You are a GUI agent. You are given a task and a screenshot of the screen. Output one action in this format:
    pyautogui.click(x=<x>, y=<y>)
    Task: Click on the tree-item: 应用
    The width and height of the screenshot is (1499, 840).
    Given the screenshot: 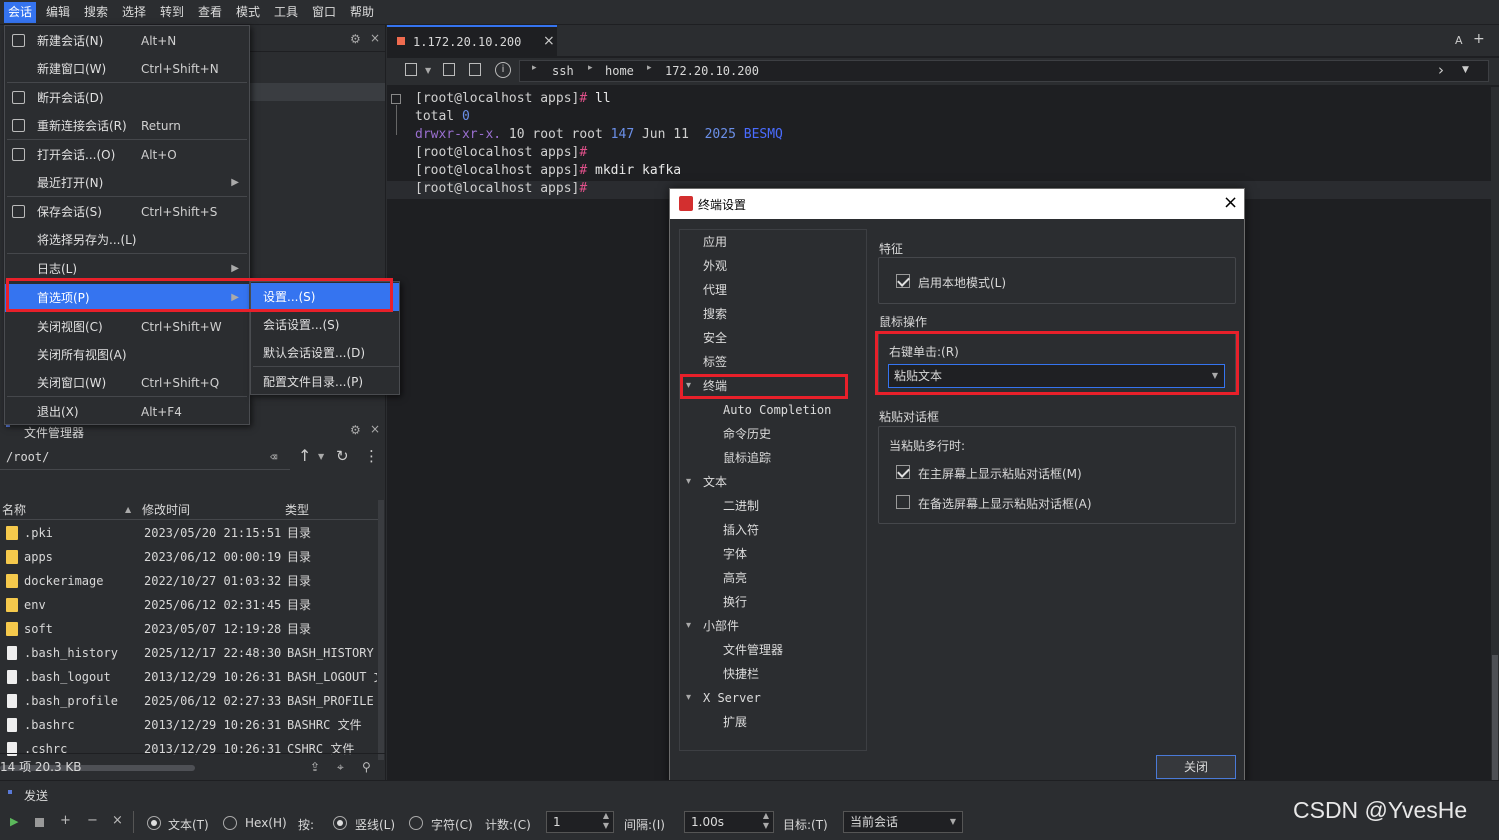 What is the action you would take?
    pyautogui.click(x=715, y=242)
    